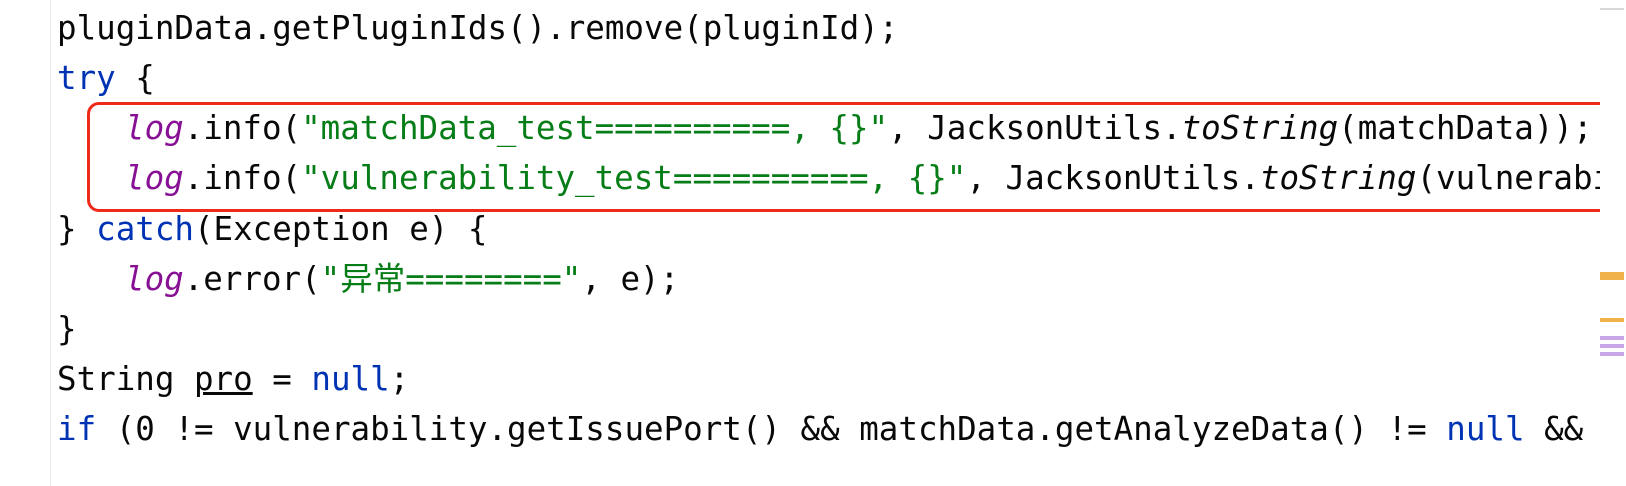  What do you see at coordinates (340, 229) in the screenshot?
I see `code-text: (Exception e) {` at bounding box center [340, 229].